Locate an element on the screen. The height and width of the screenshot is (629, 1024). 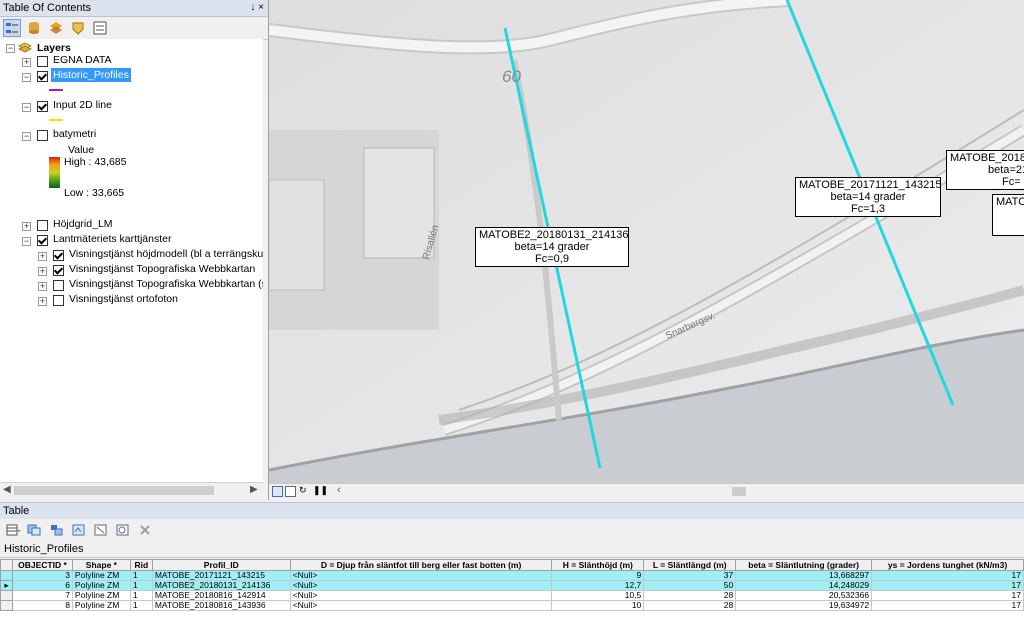
current-row-marker-icon: ▸ is located at coordinates (6, 585).